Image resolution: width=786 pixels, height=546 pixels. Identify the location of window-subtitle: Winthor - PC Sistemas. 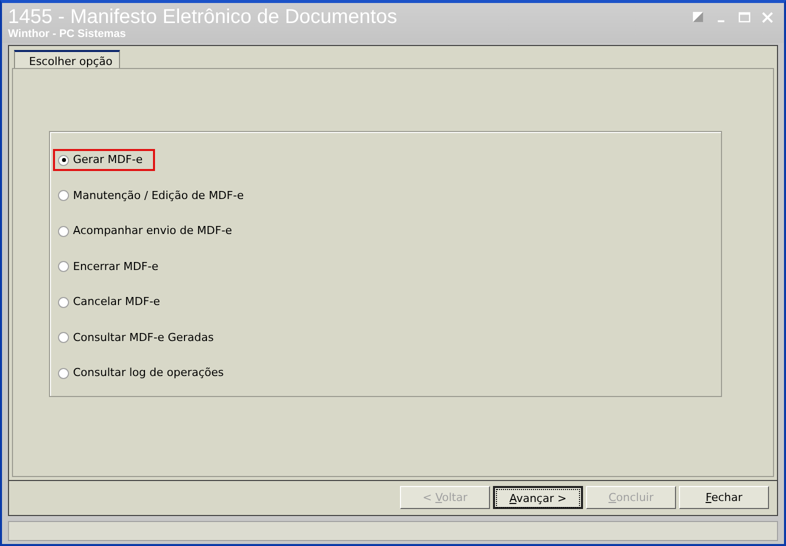
(67, 34).